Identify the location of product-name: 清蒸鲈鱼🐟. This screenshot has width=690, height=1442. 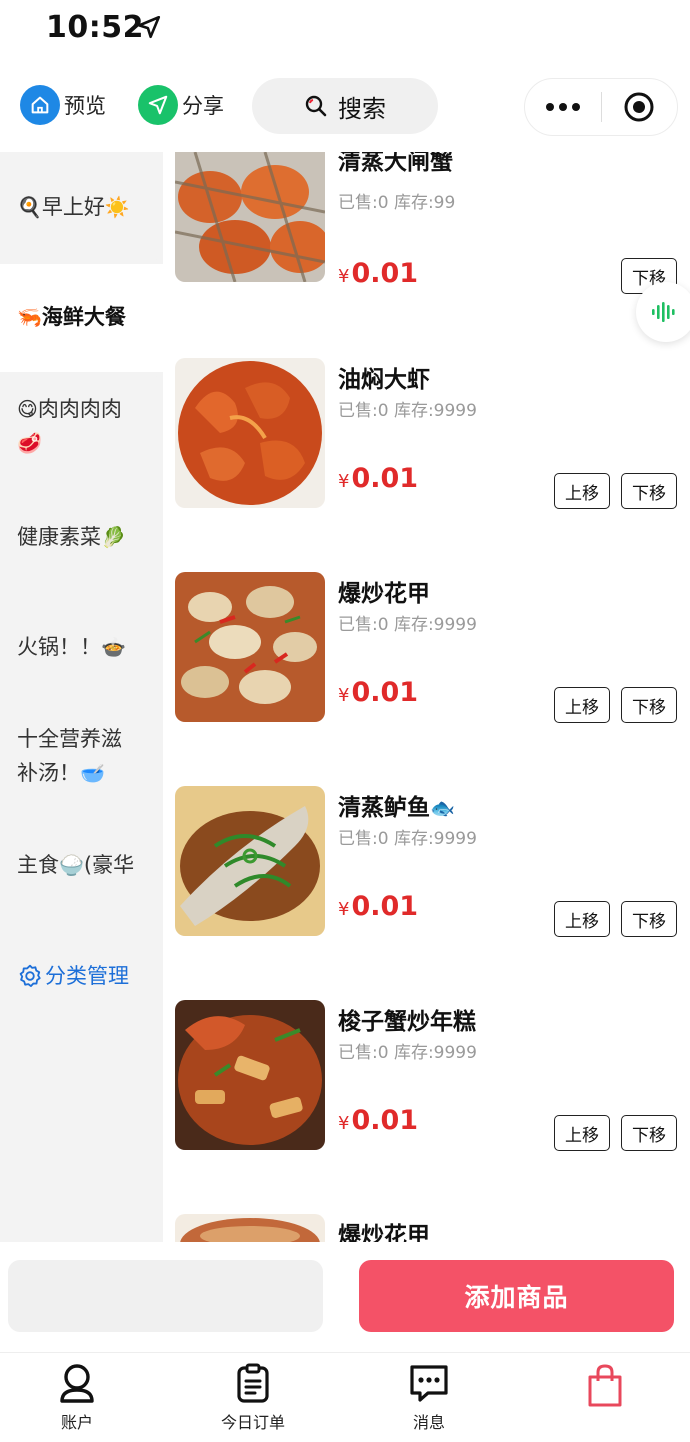
(396, 805).